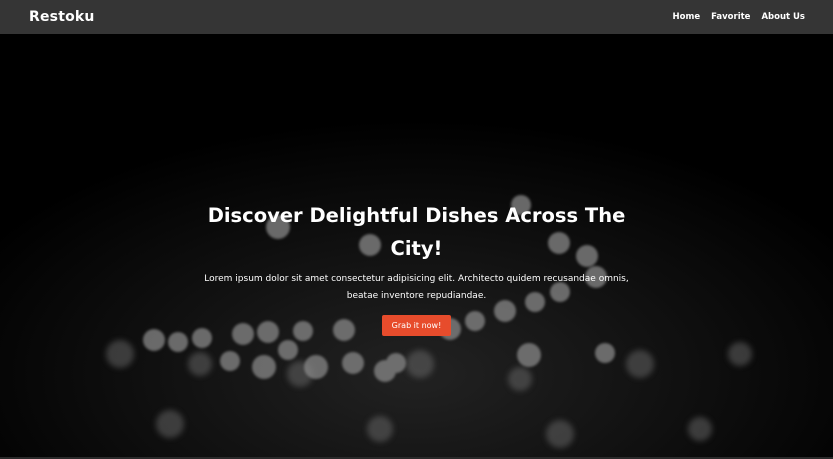 The width and height of the screenshot is (833, 459). Describe the element at coordinates (783, 17) in the screenshot. I see `nav-link-about-us: About Us` at that location.